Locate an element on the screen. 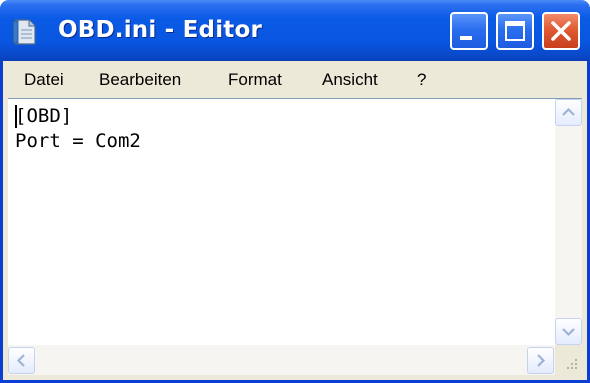 Image resolution: width=590 pixels, height=383 pixels. scroll-down-button is located at coordinates (568, 331).